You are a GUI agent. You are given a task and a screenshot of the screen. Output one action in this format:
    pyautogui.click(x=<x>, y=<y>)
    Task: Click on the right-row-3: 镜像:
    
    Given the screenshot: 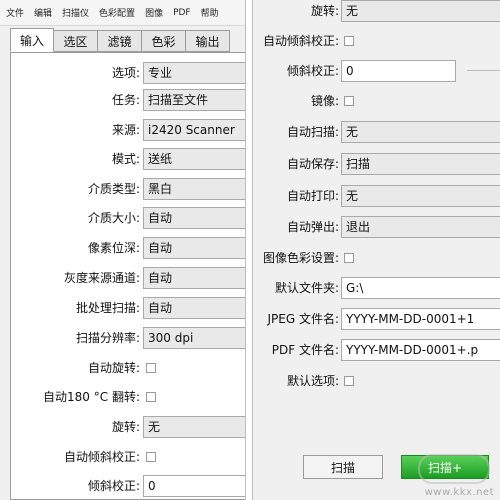 What is the action you would take?
    pyautogui.click(x=376, y=101)
    